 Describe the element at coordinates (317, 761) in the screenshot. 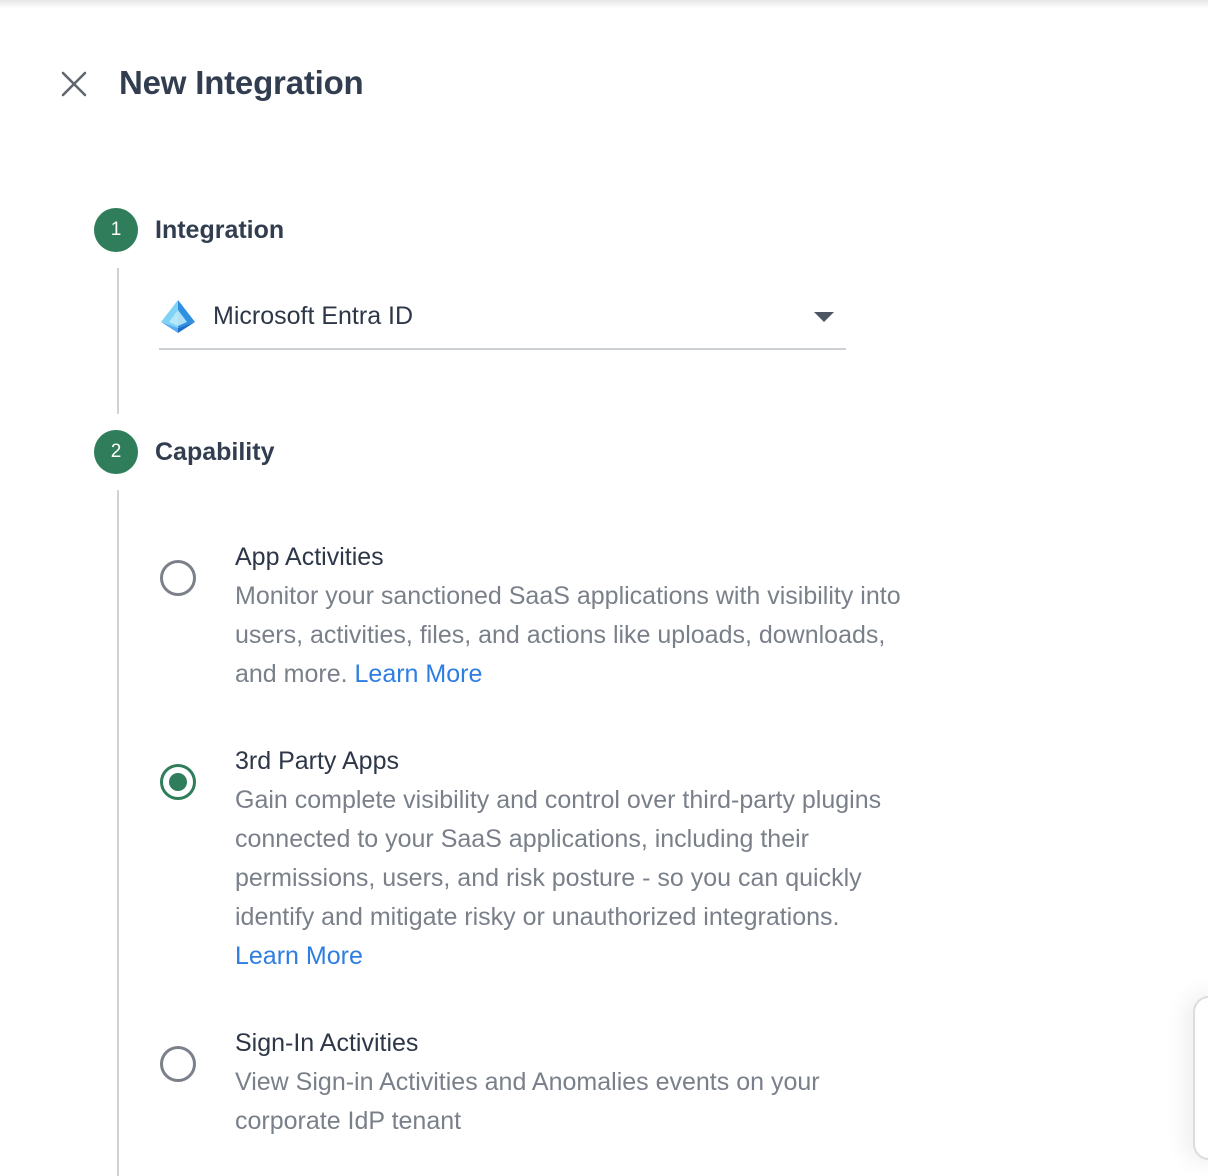

I see `third-party-apps-title: 3rd Party Apps` at that location.